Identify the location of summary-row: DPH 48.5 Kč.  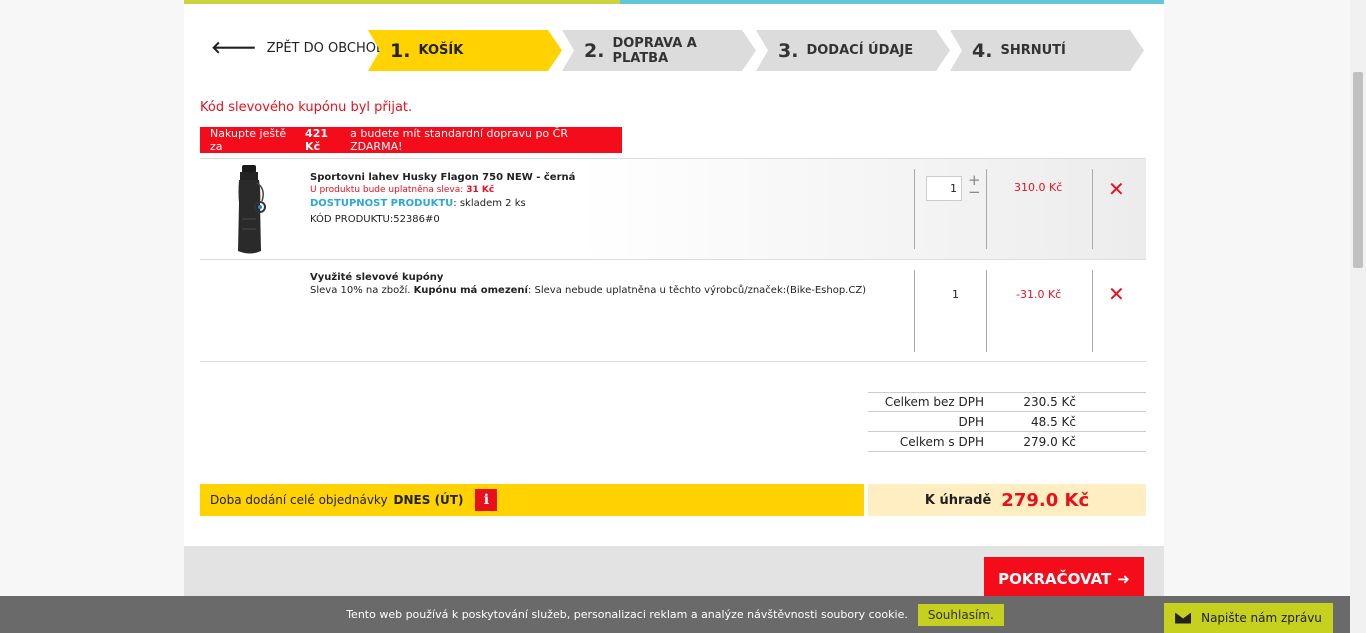
(1007, 422).